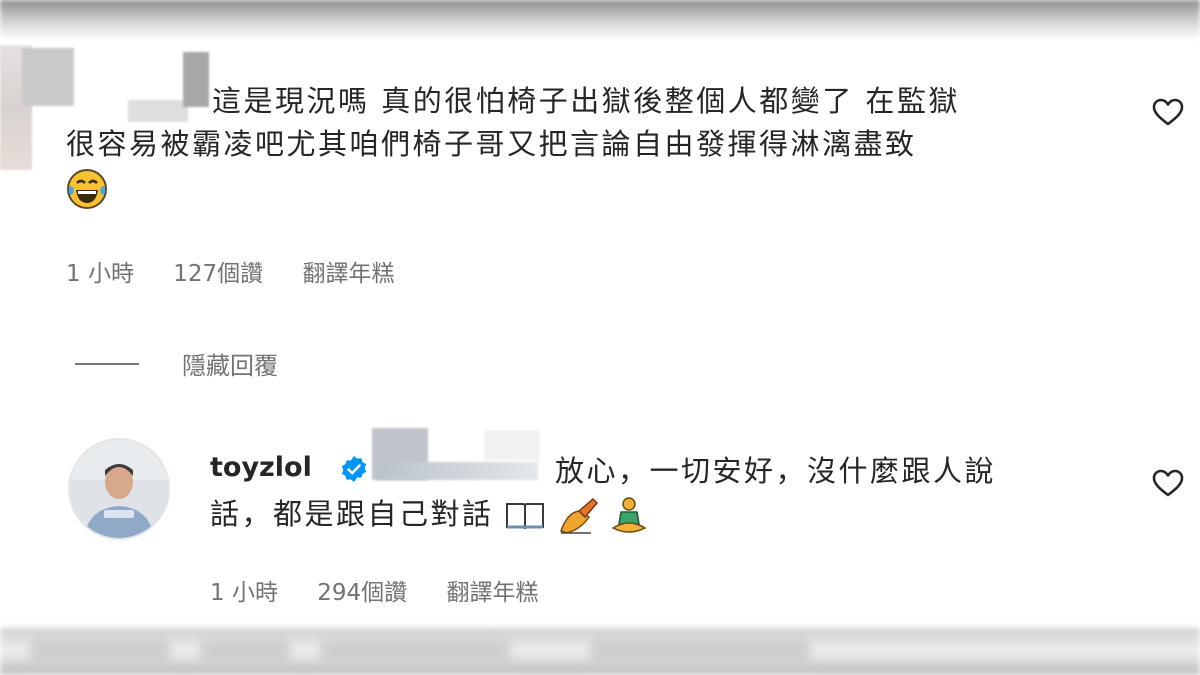 The height and width of the screenshot is (675, 1200). Describe the element at coordinates (776, 471) in the screenshot. I see `reply-line1: 放心，一切安好，沒什麼跟人說` at that location.